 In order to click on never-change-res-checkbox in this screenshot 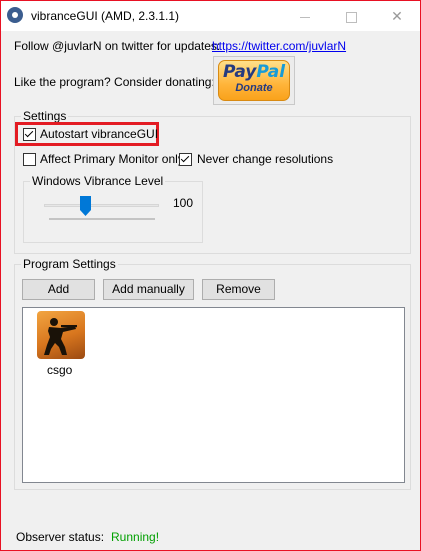, I will do `click(185, 159)`.